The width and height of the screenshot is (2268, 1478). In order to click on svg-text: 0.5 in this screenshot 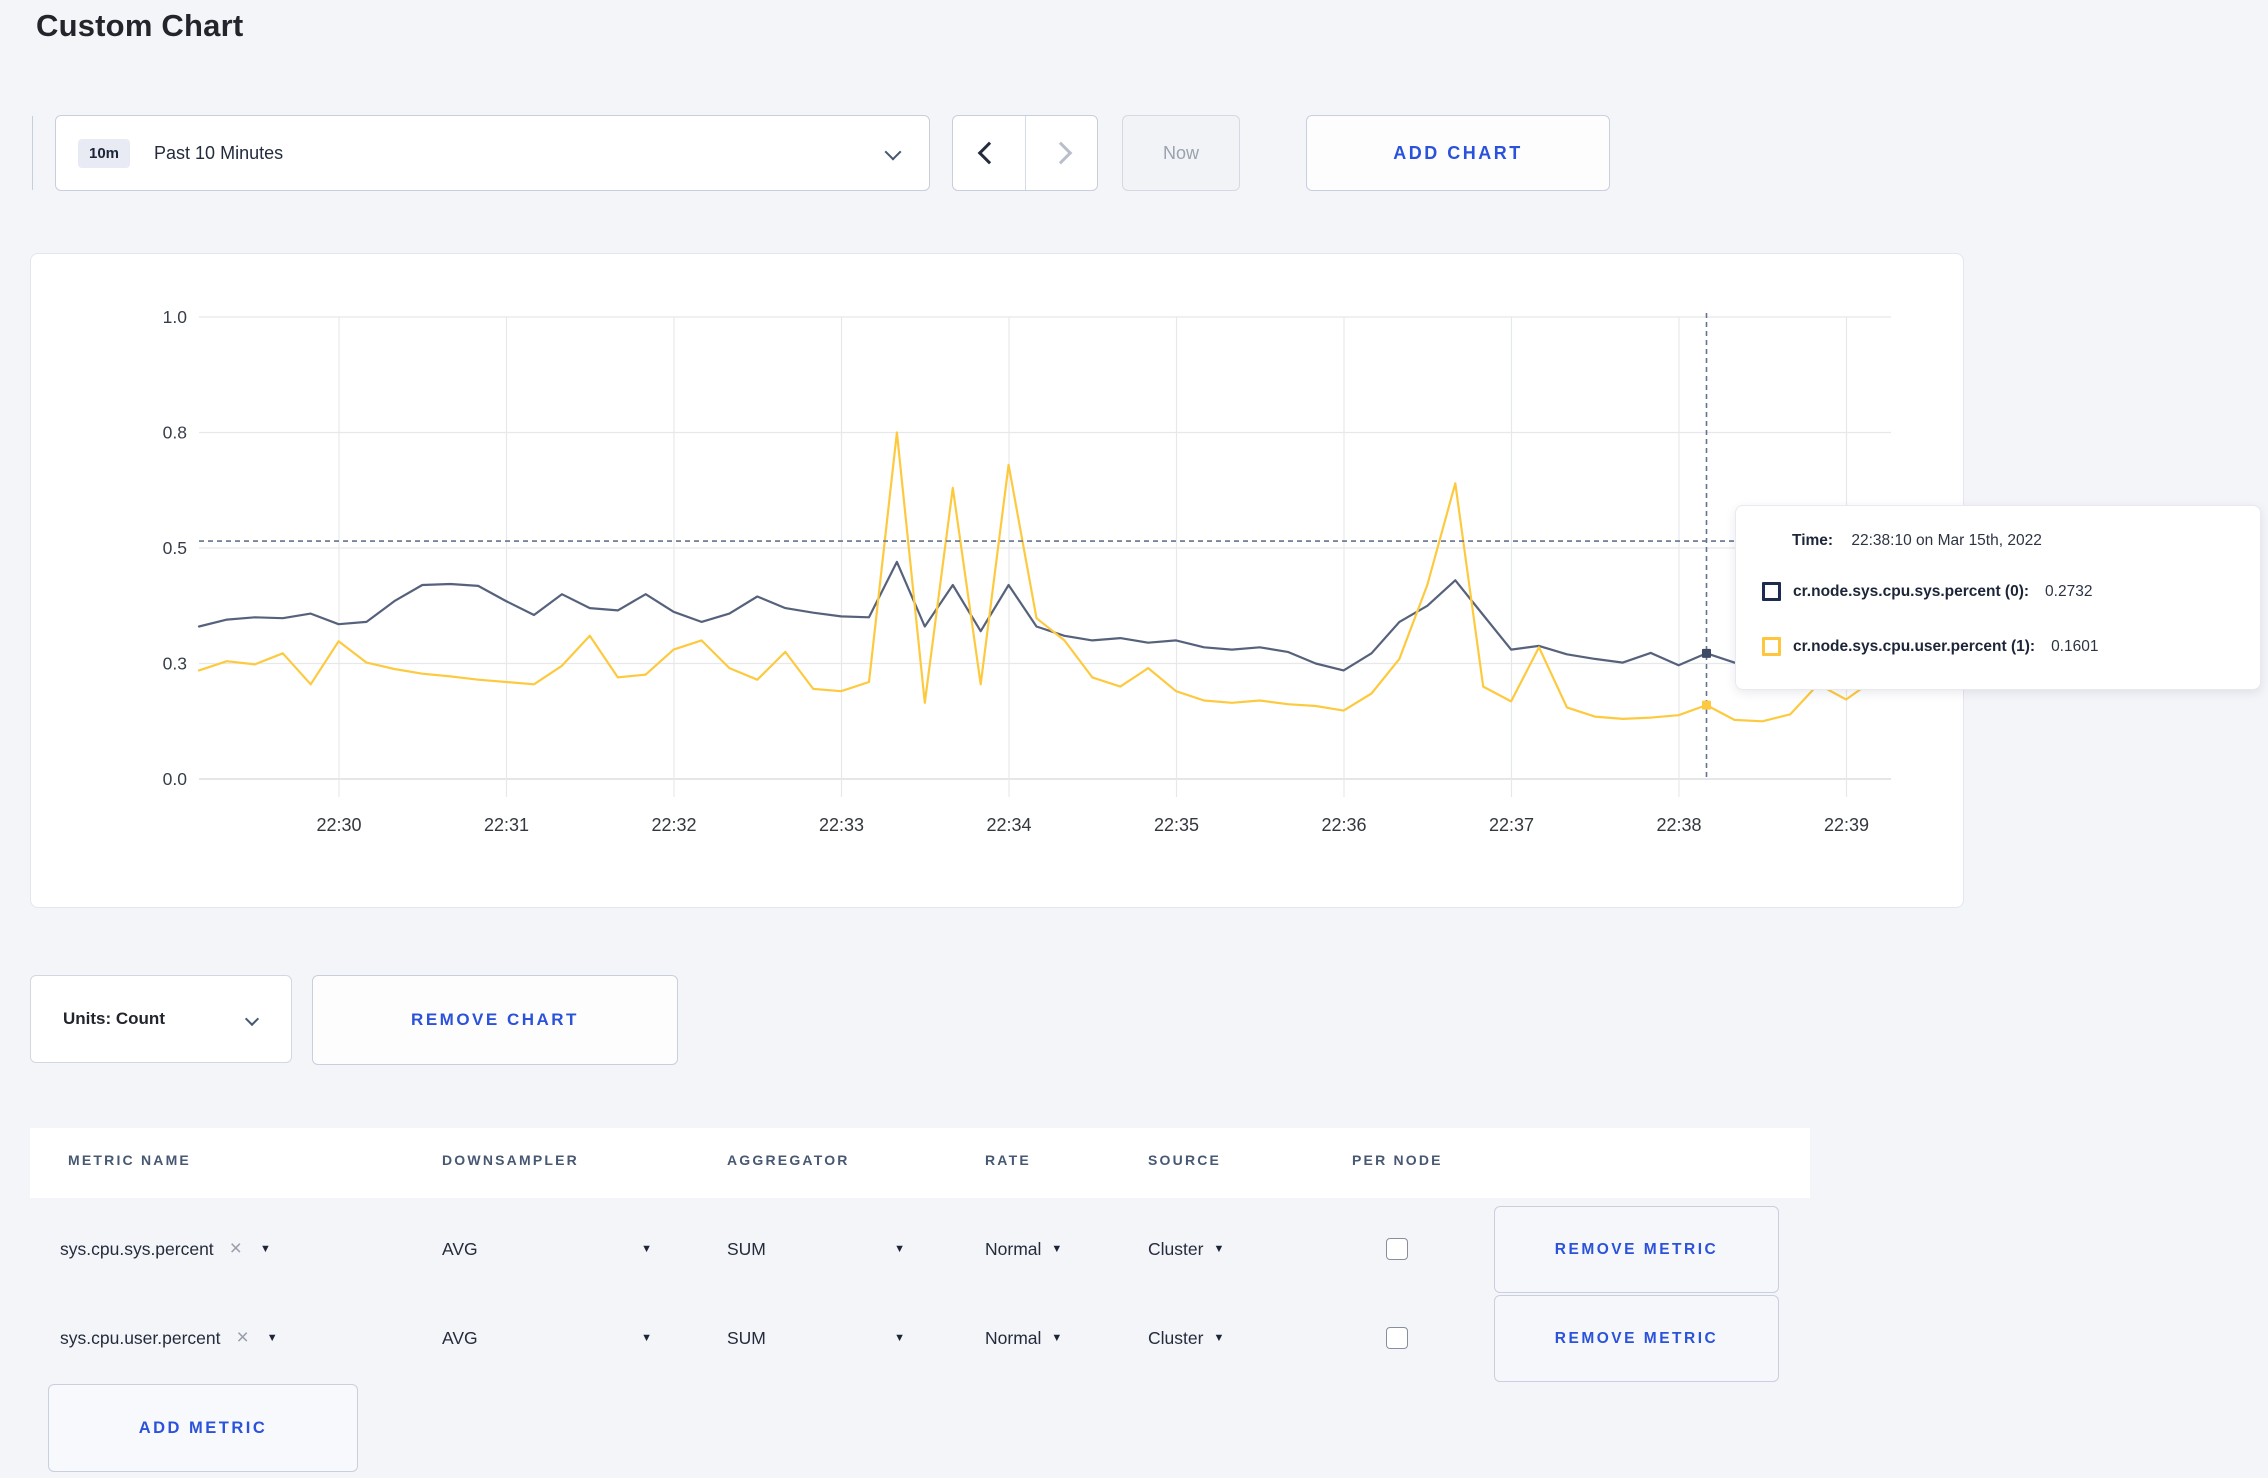, I will do `click(175, 548)`.